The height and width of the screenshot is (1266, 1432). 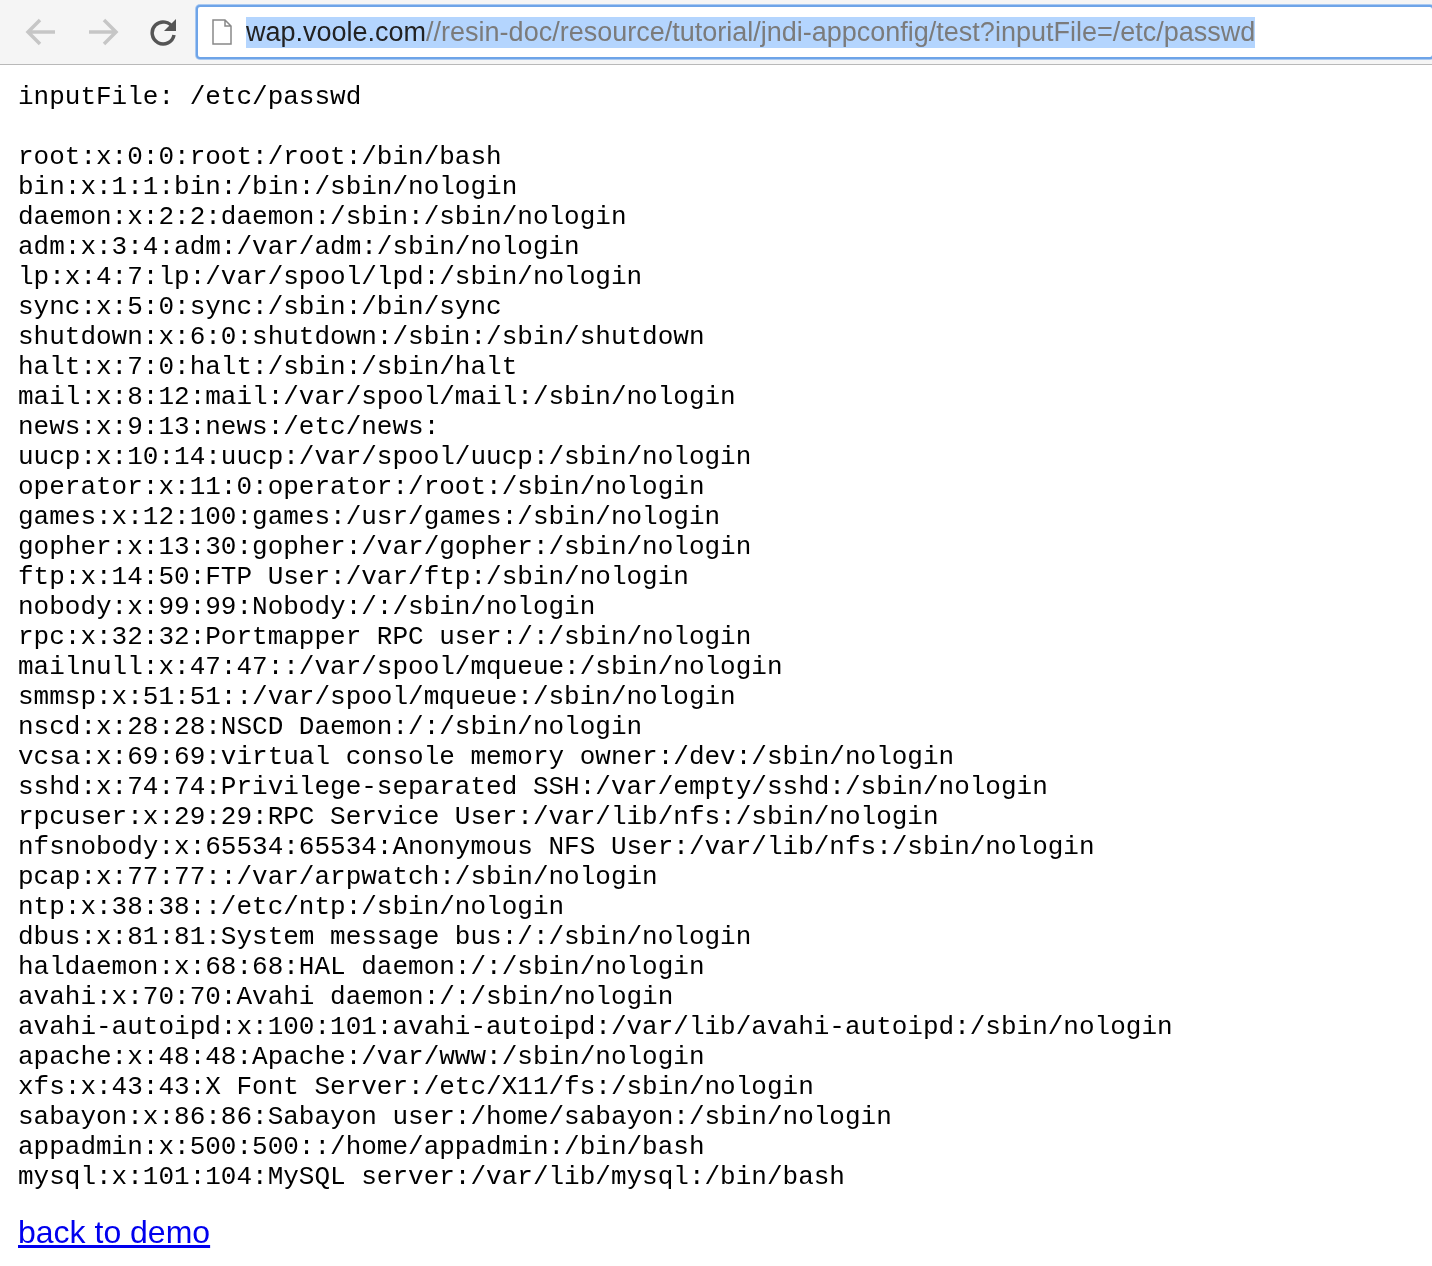 I want to click on file-line: bin:x:1:1:bin:/bin:/sbin/nologin, so click(x=268, y=187).